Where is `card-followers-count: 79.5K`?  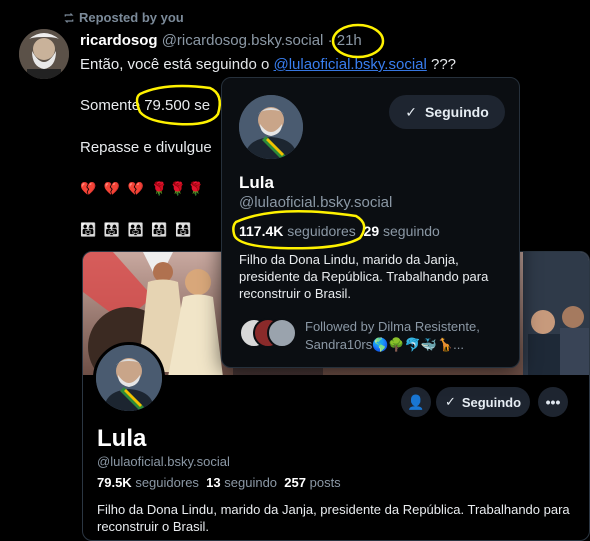
card-followers-count: 79.5K is located at coordinates (114, 482).